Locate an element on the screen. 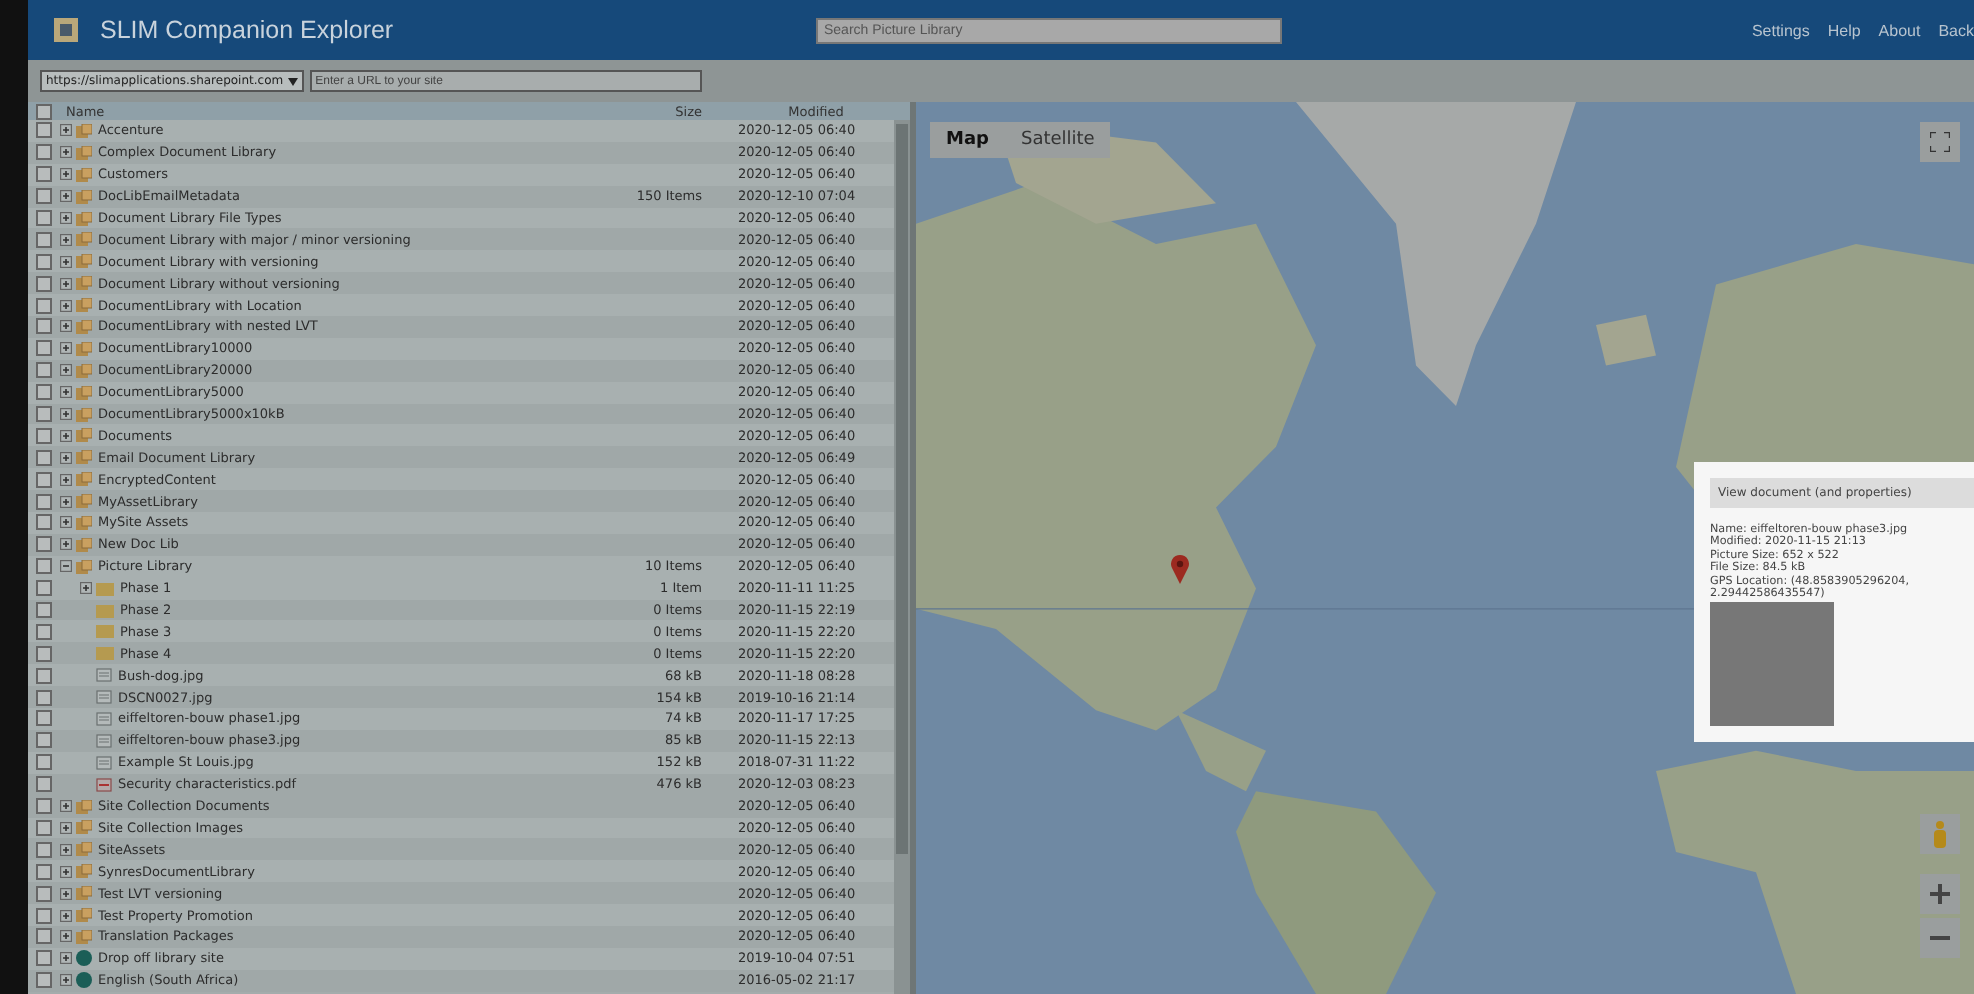  app-title: SLIM Companion Explorer is located at coordinates (248, 30).